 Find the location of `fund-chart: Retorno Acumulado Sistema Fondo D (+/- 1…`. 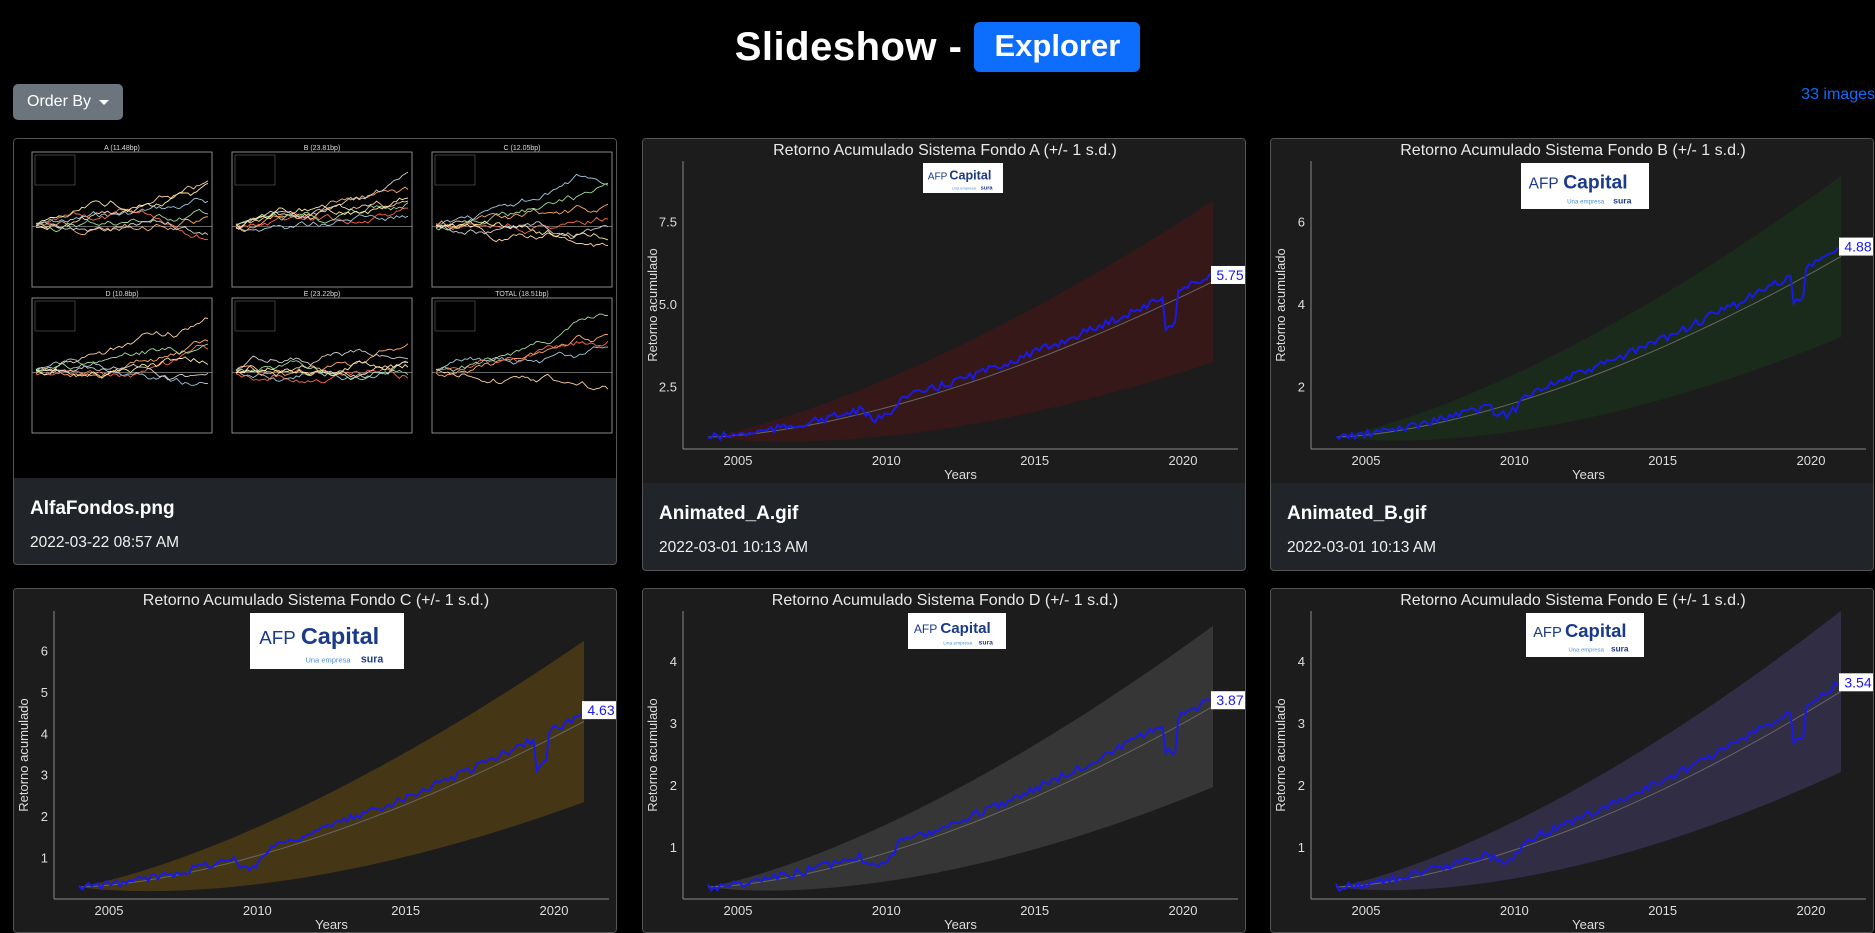

fund-chart: Retorno Acumulado Sistema Fondo D (+/- 1… is located at coordinates (944, 760).